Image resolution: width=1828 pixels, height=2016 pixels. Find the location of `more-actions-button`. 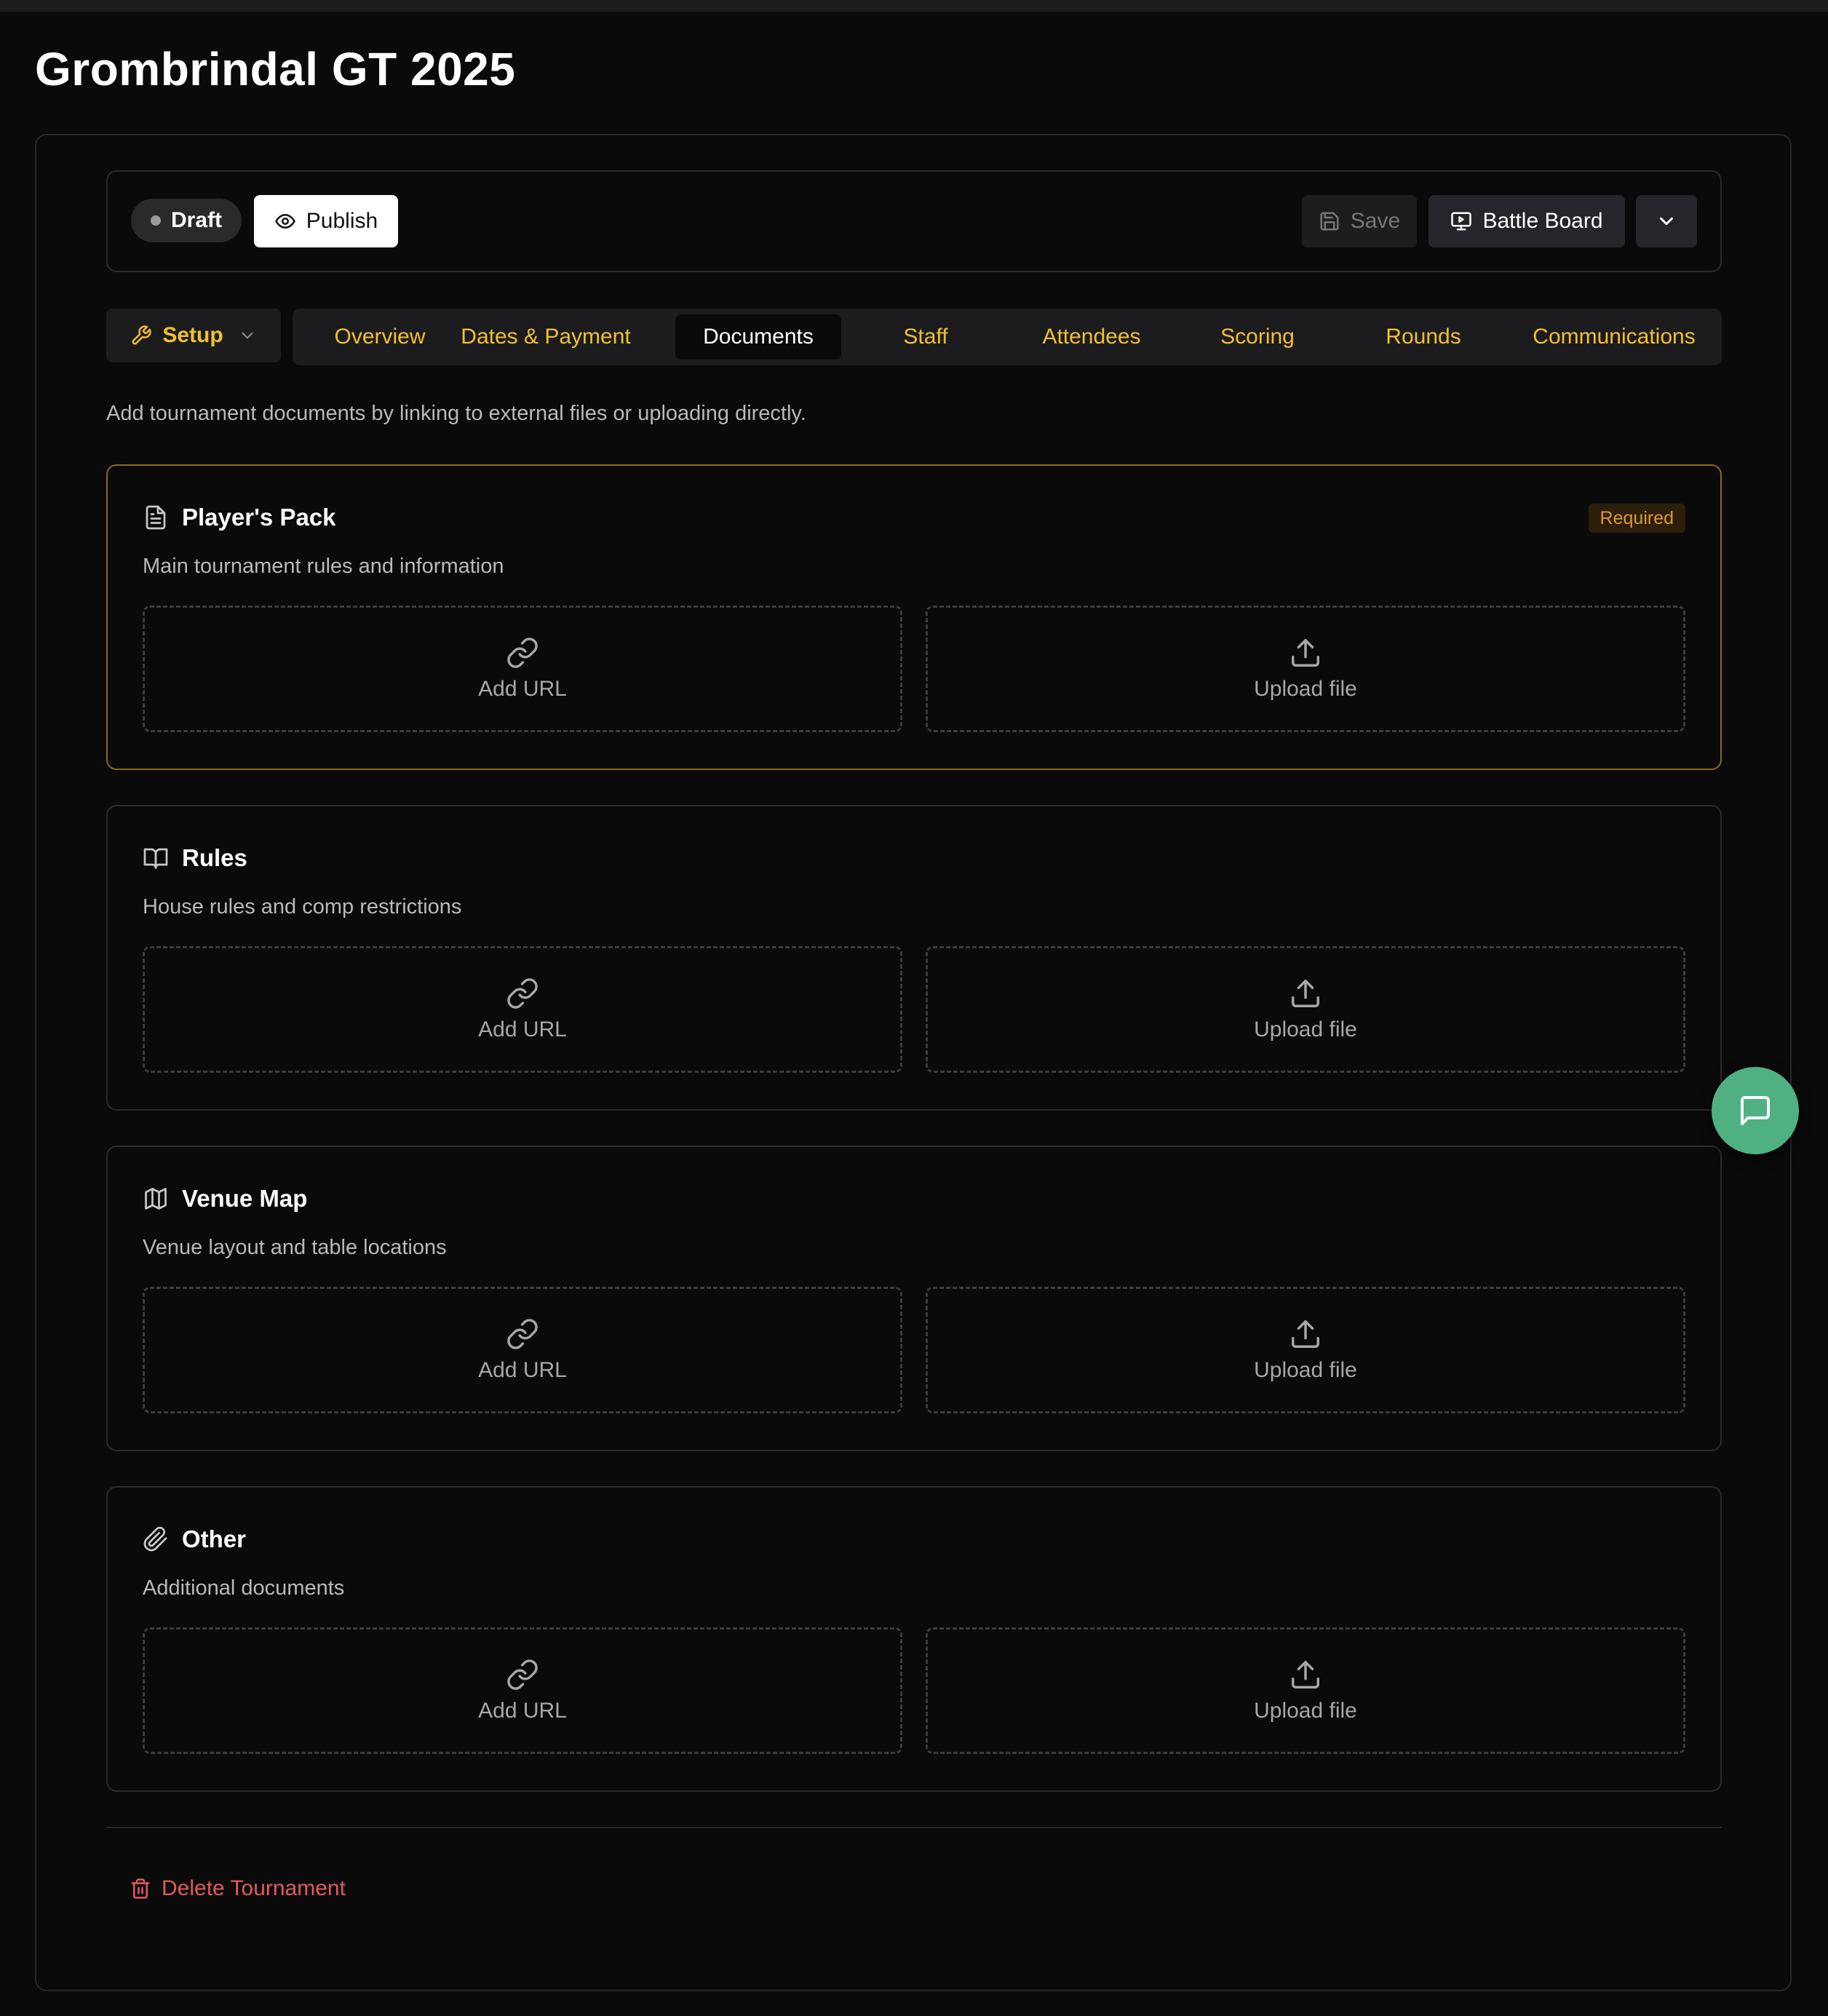

more-actions-button is located at coordinates (1666, 221).